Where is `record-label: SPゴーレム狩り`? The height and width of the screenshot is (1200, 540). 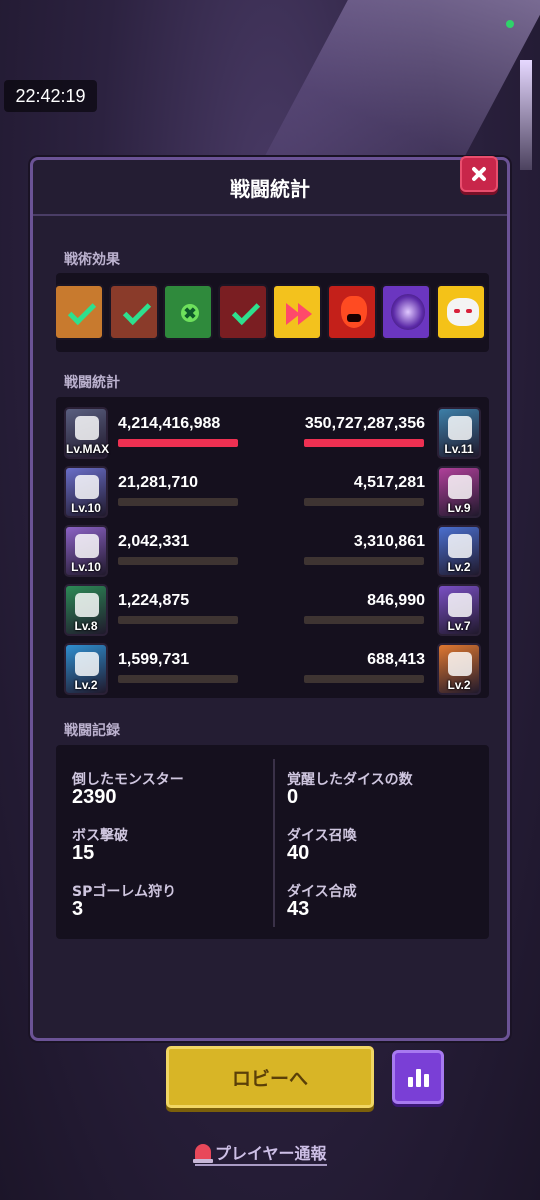 record-label: SPゴーレム狩り is located at coordinates (124, 892).